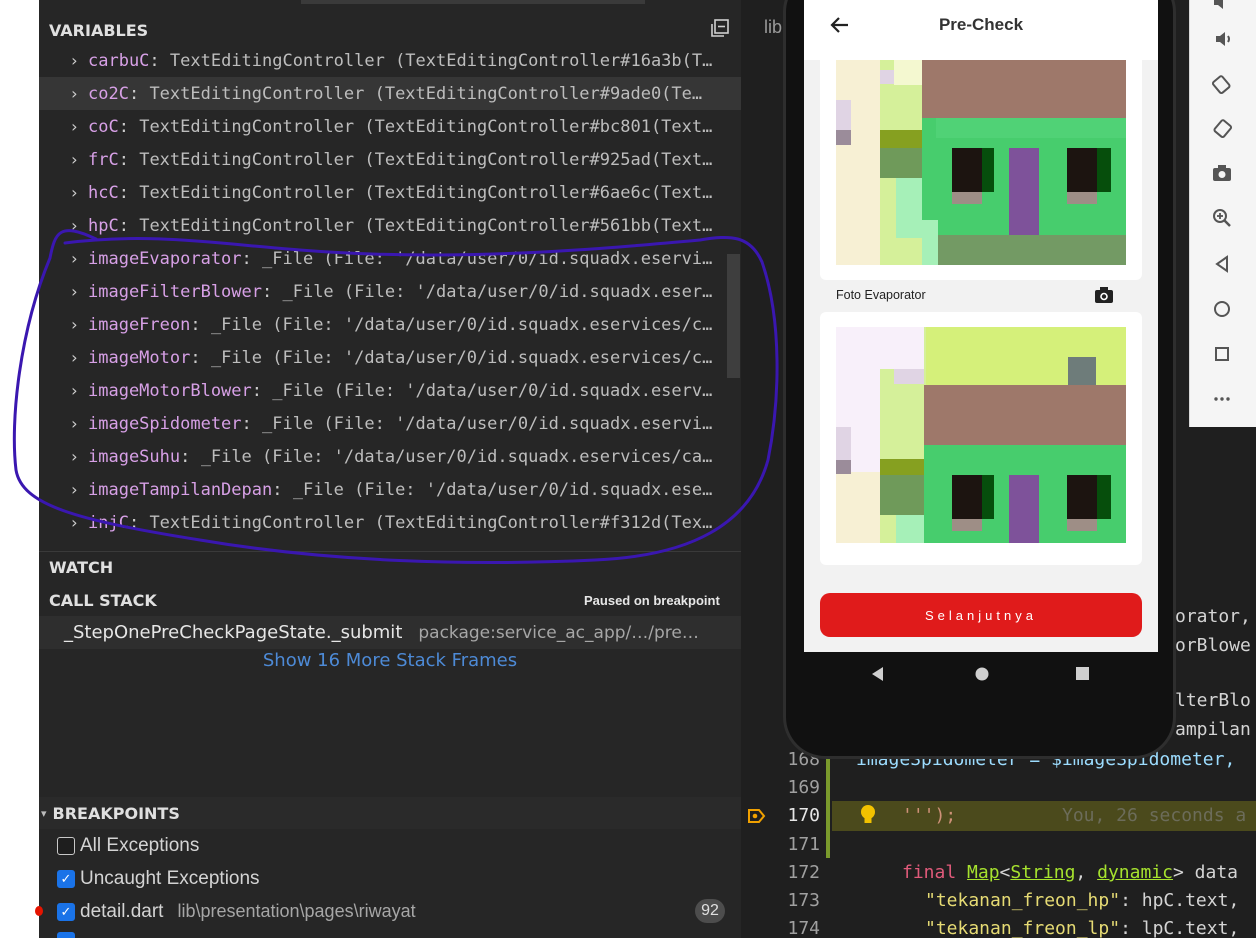  I want to click on back-icon, so click(1222, 264).